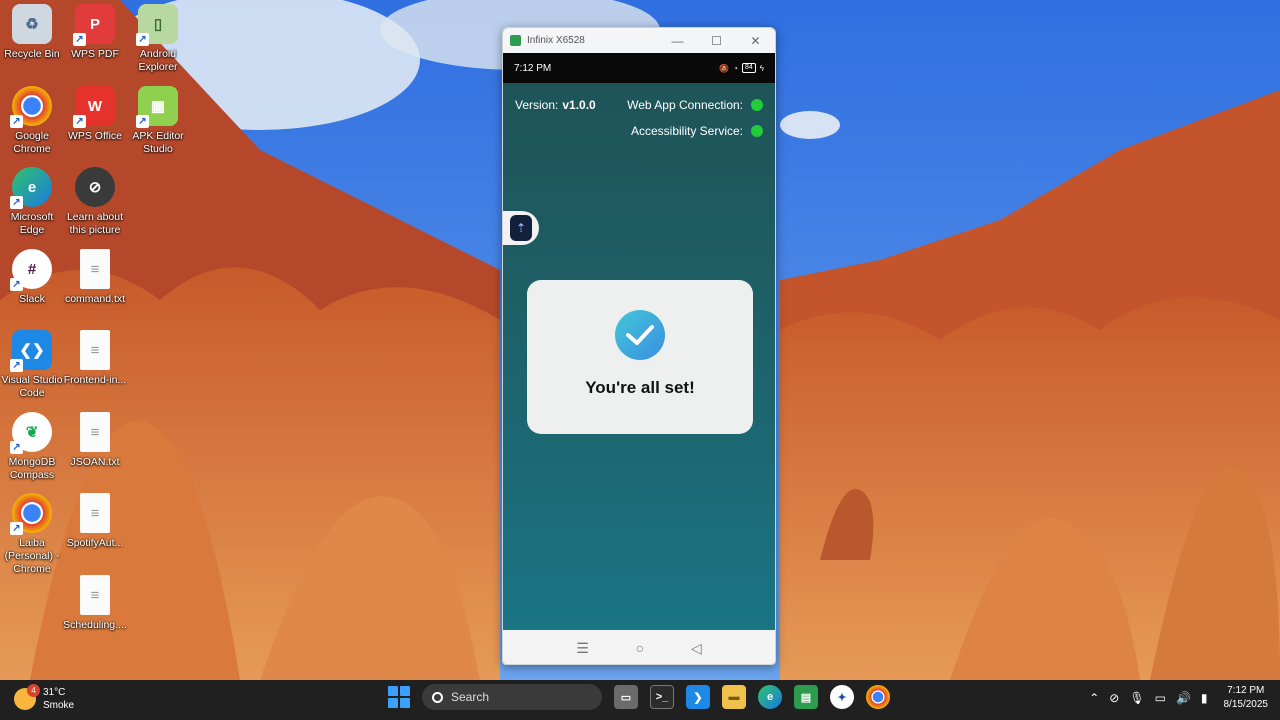 This screenshot has height=720, width=1280. I want to click on desktop-icon-chrome-profile: ↗ Laiba (Personal) - Chrome, so click(32, 534).